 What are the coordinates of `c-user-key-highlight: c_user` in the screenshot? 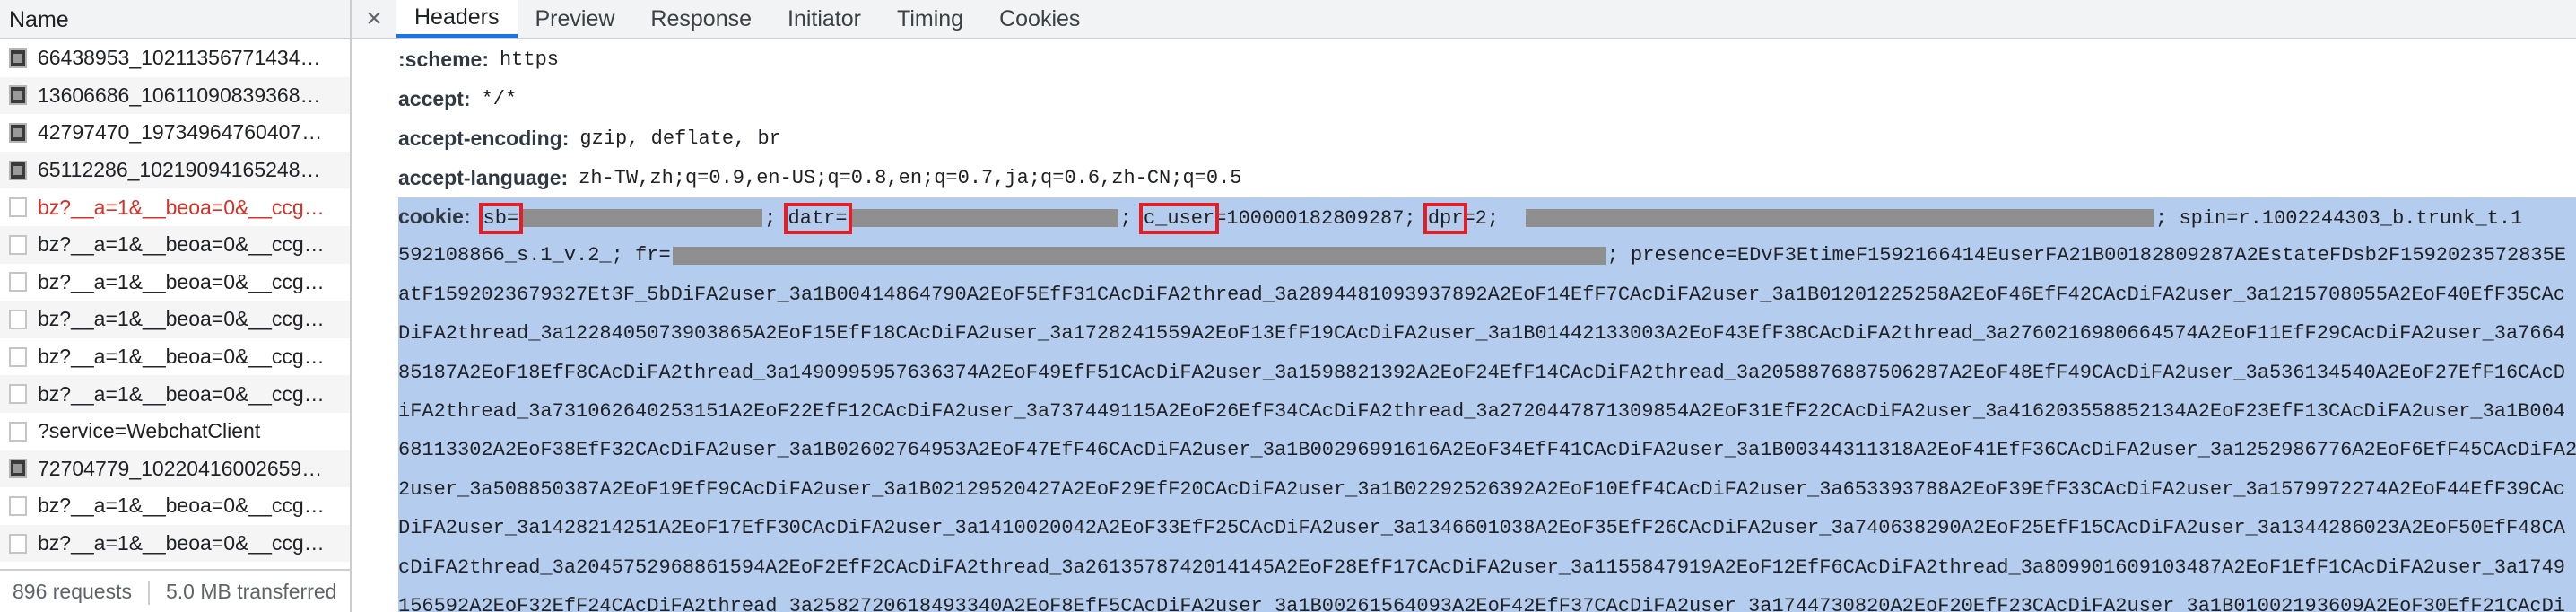 It's located at (1179, 218).